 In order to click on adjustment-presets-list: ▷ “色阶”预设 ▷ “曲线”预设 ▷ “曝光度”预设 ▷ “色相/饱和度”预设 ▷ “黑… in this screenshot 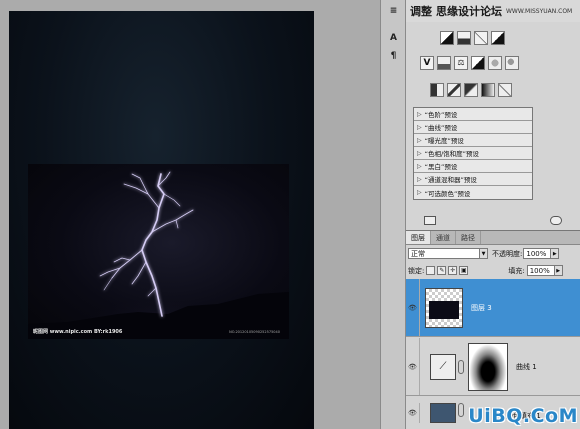, I will do `click(473, 153)`.